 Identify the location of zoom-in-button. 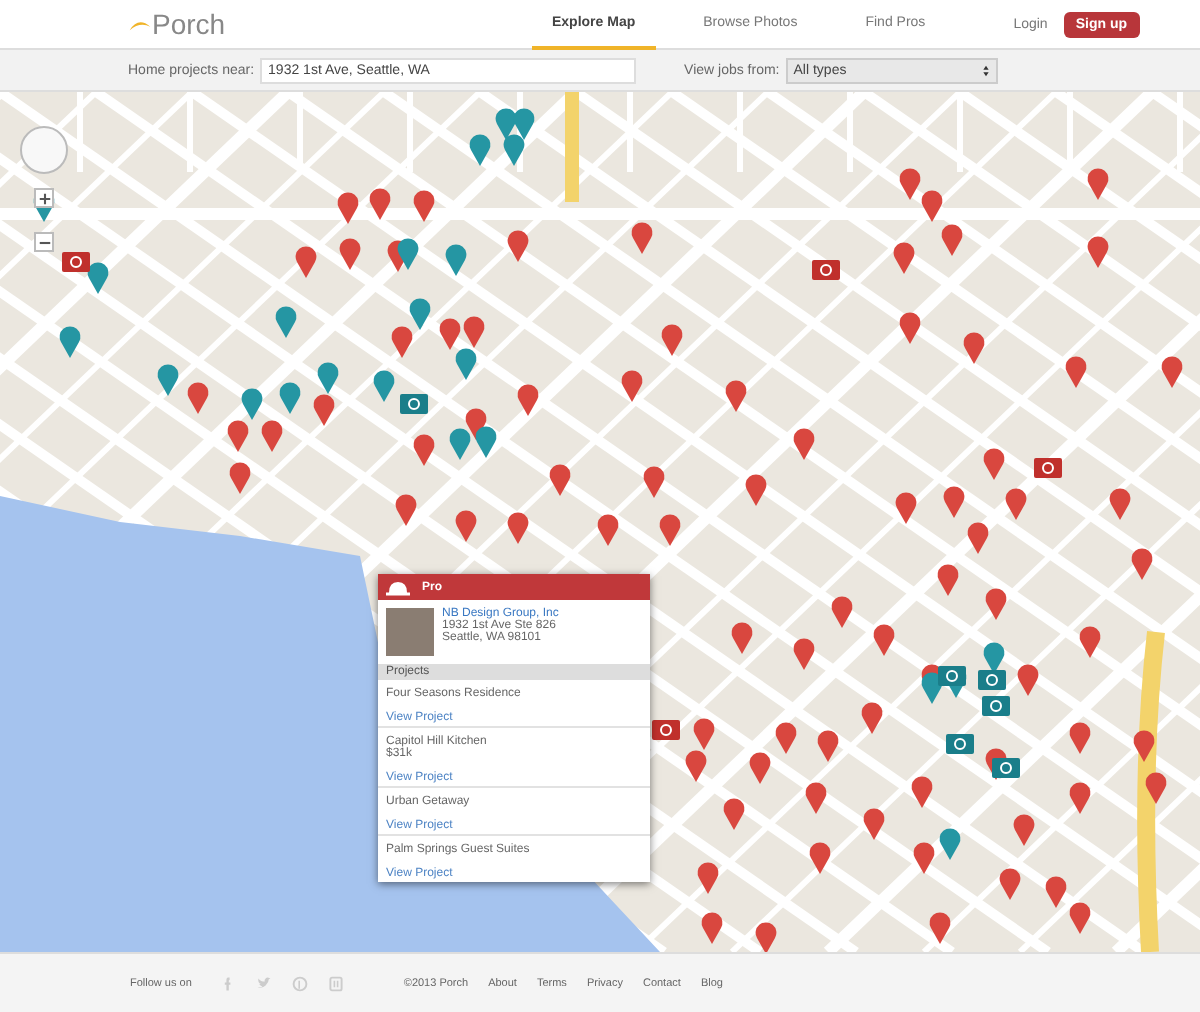
(44, 198).